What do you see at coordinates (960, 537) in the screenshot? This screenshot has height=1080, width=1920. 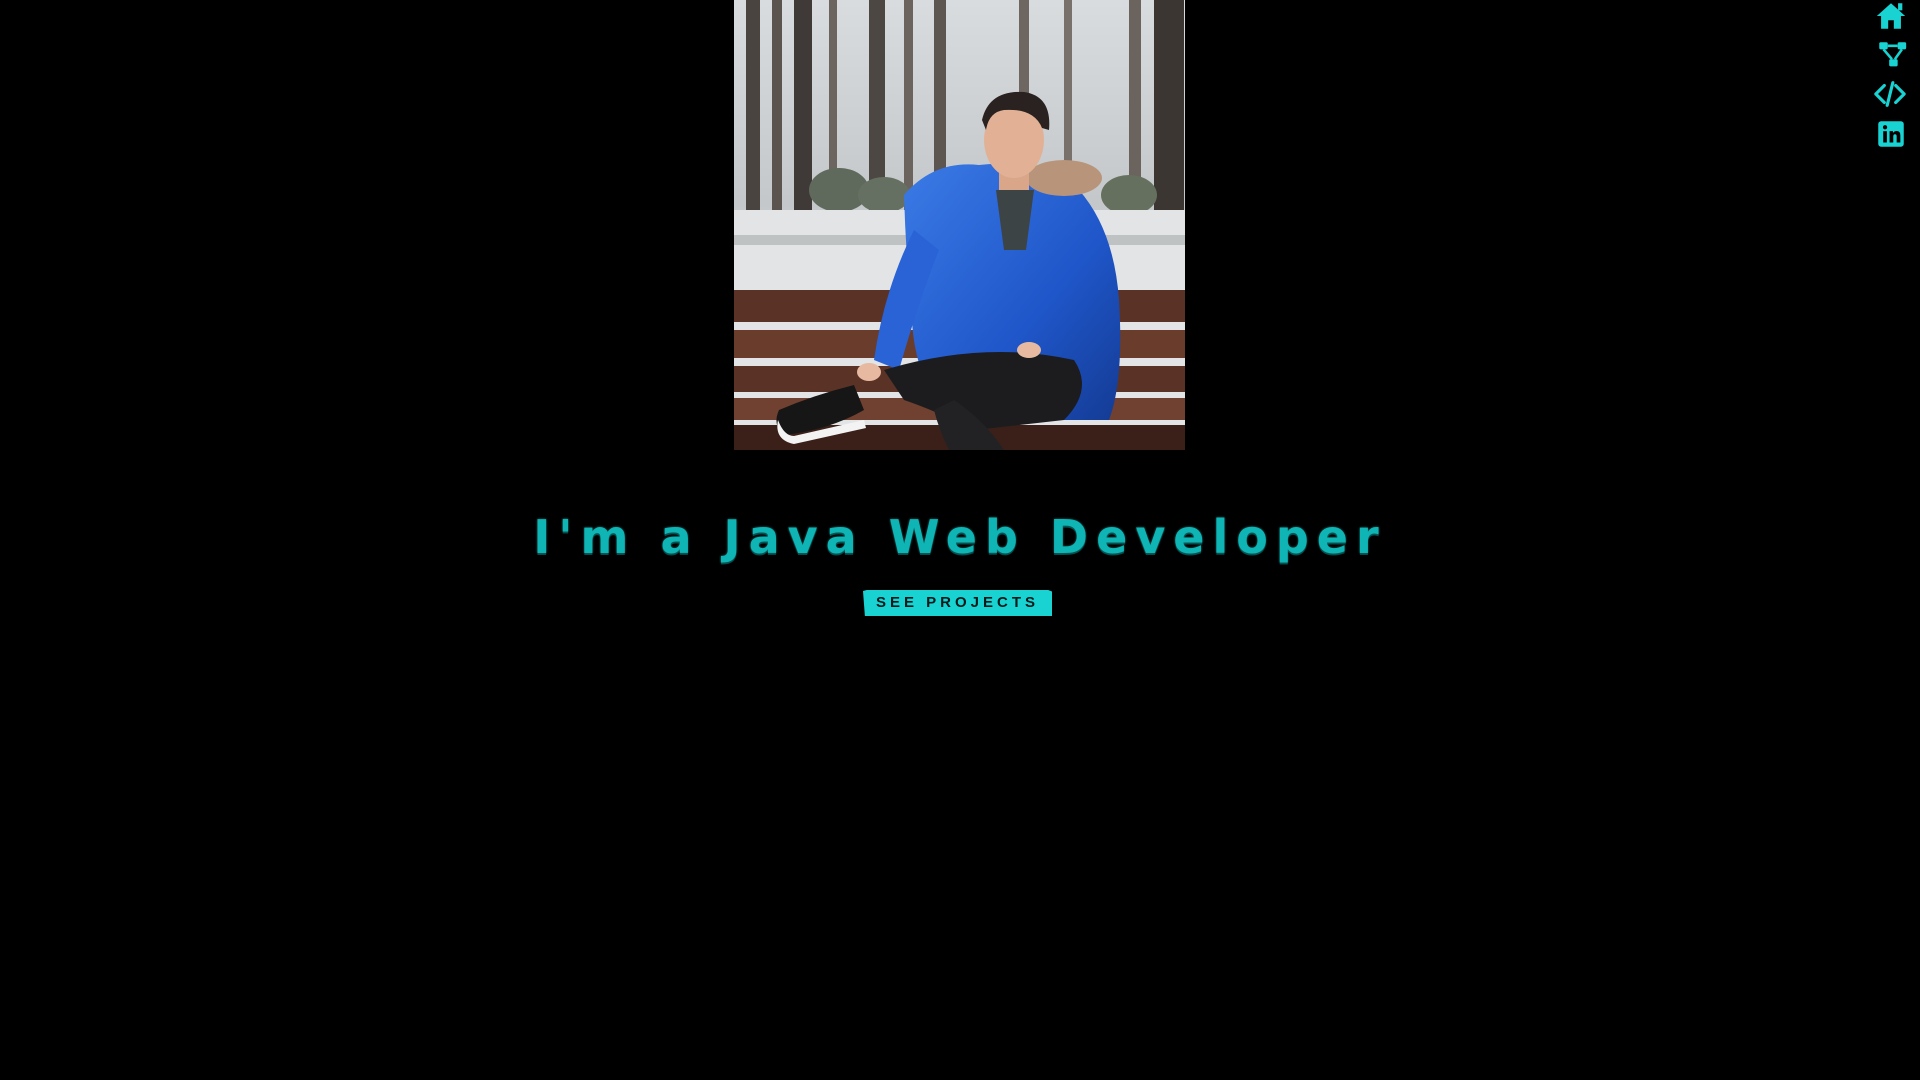 I see `hero-headline: I'm a Java Web Developer` at bounding box center [960, 537].